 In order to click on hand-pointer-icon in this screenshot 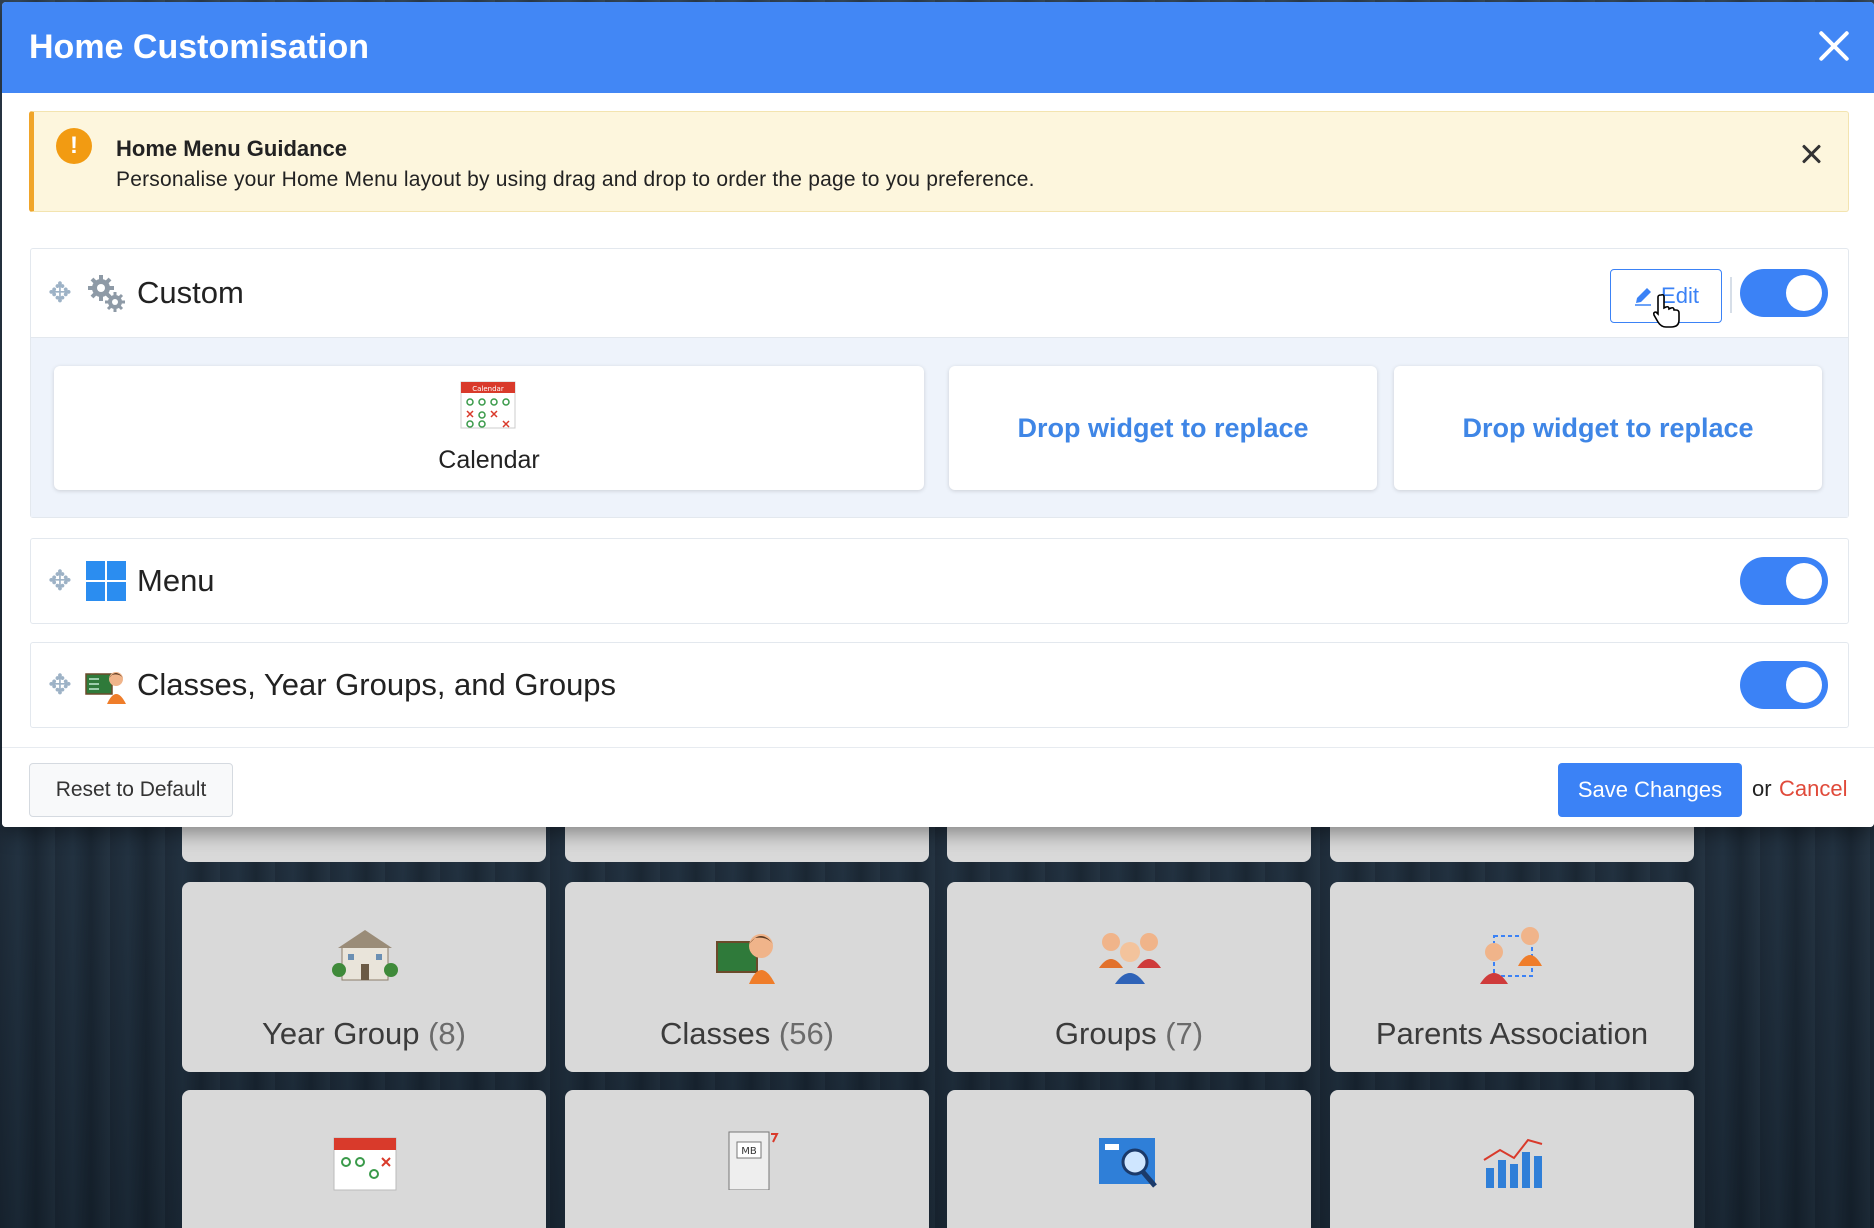, I will do `click(1666, 310)`.